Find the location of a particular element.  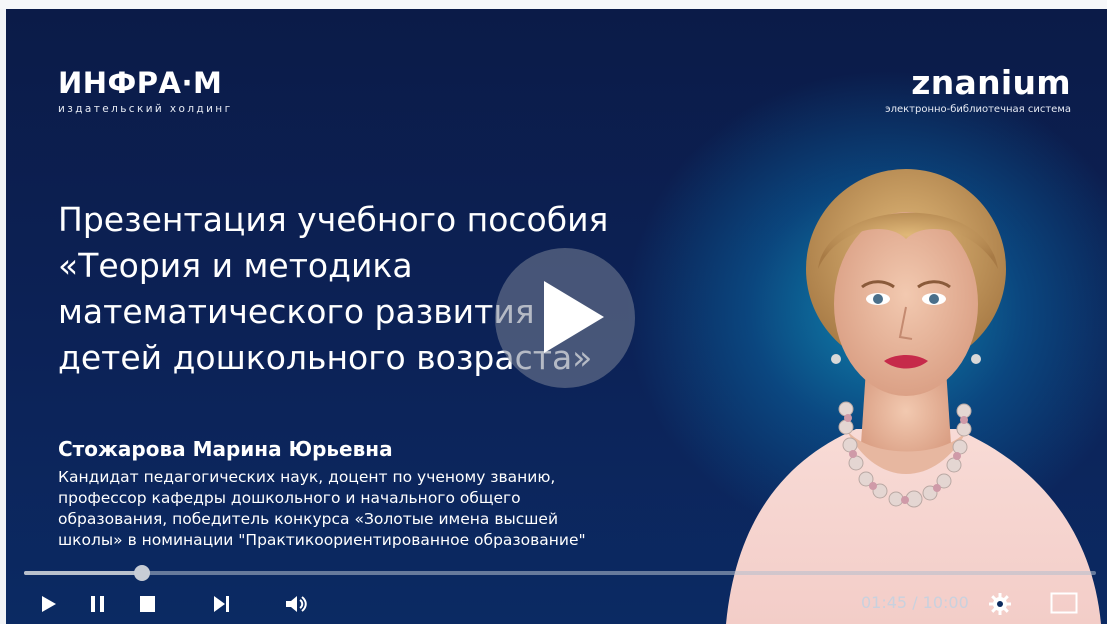

infra-m-logo: ИНФРА·М издательский холдинг is located at coordinates (145, 91).